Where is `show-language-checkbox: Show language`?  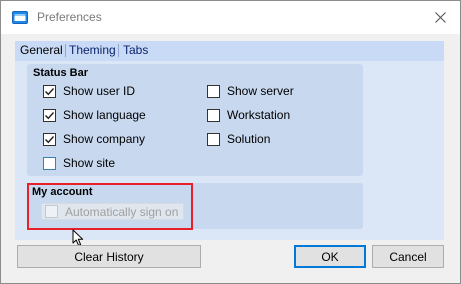 show-language-checkbox: Show language is located at coordinates (94, 115).